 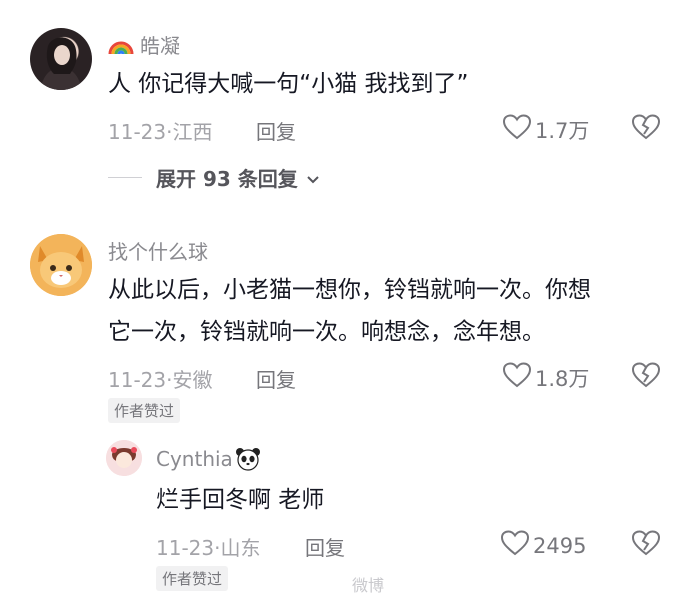 I want to click on comment-meta: 11-23·山东, so click(x=208, y=548).